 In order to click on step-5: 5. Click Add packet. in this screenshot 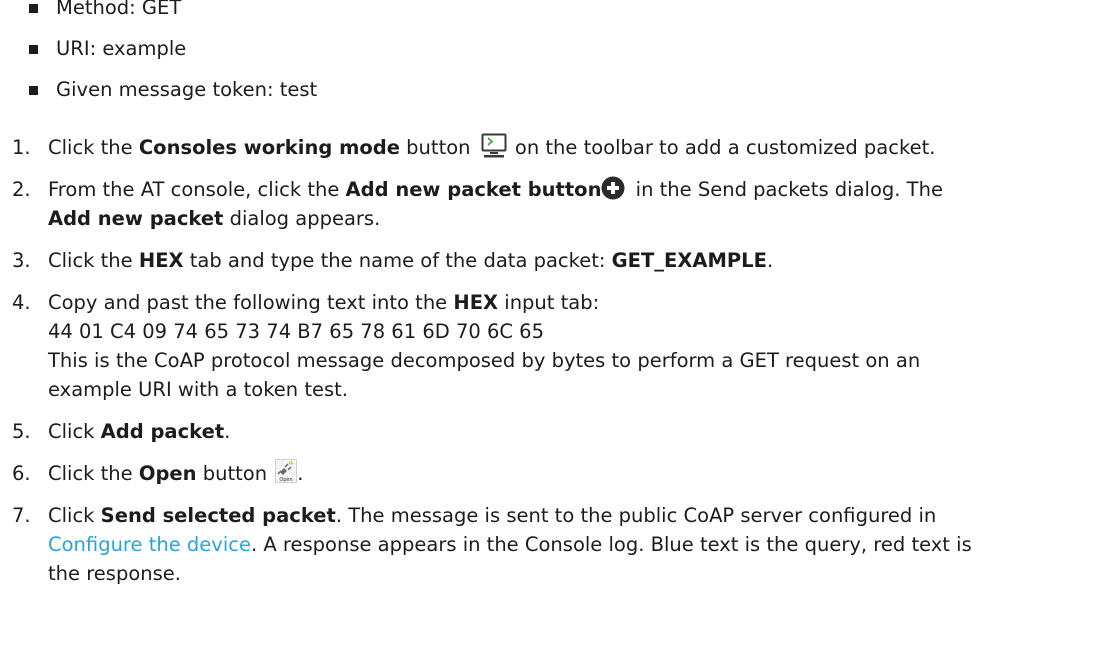, I will do `click(121, 431)`.